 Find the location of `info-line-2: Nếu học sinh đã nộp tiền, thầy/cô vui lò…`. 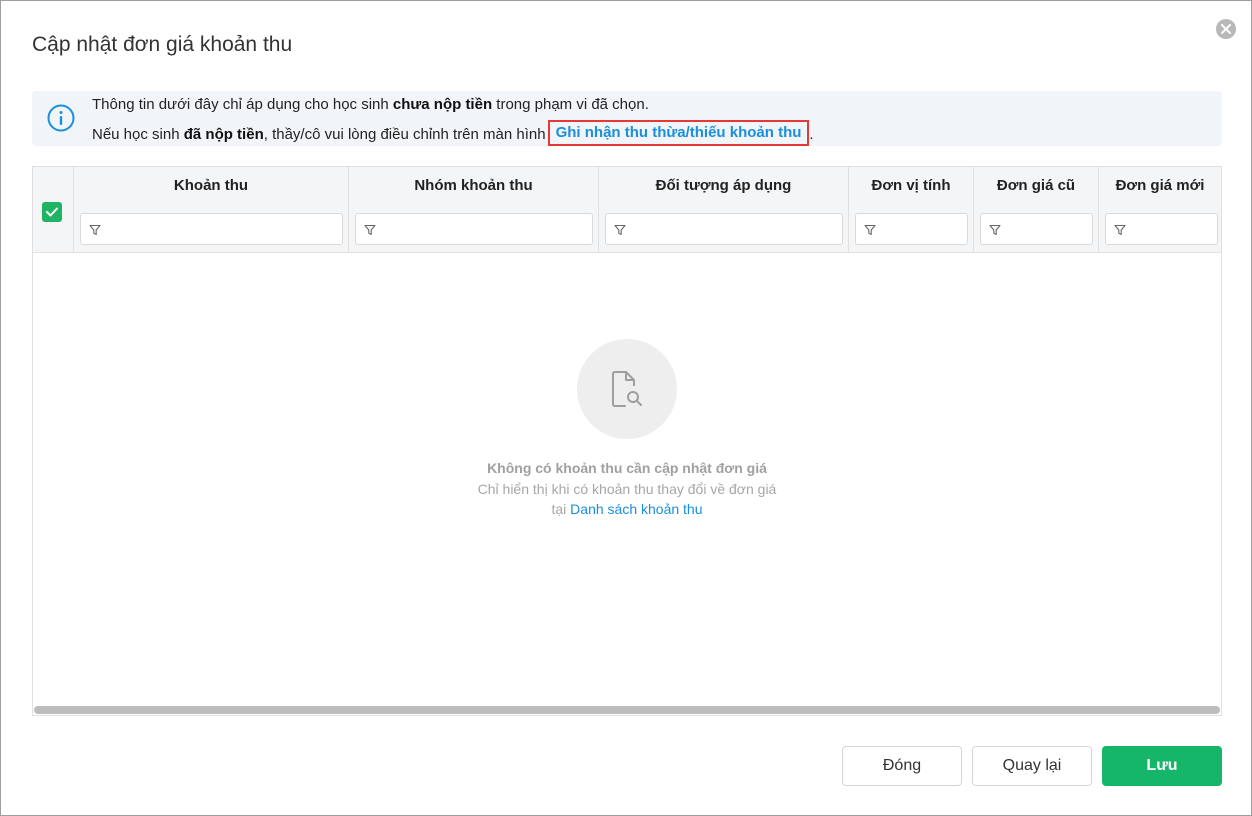

info-line-2: Nếu học sinh đã nộp tiền, thầy/cô vui lò… is located at coordinates (453, 134).